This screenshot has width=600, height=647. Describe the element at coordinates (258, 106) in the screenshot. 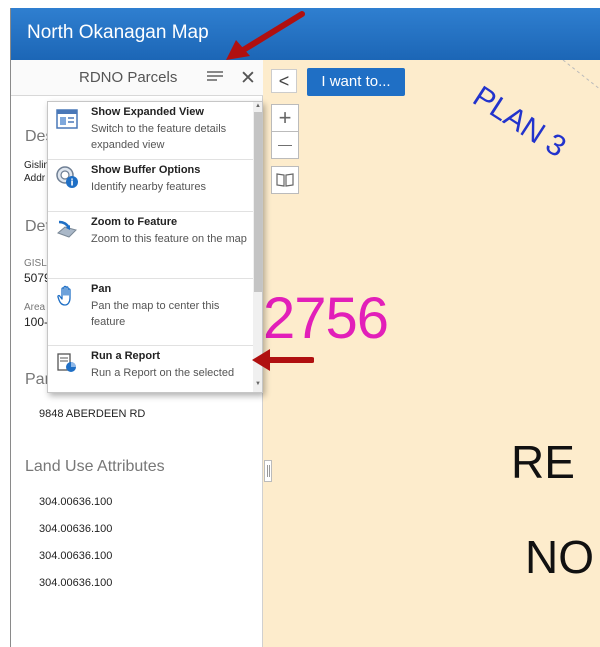

I see `scroll-up-icon: ▲` at that location.